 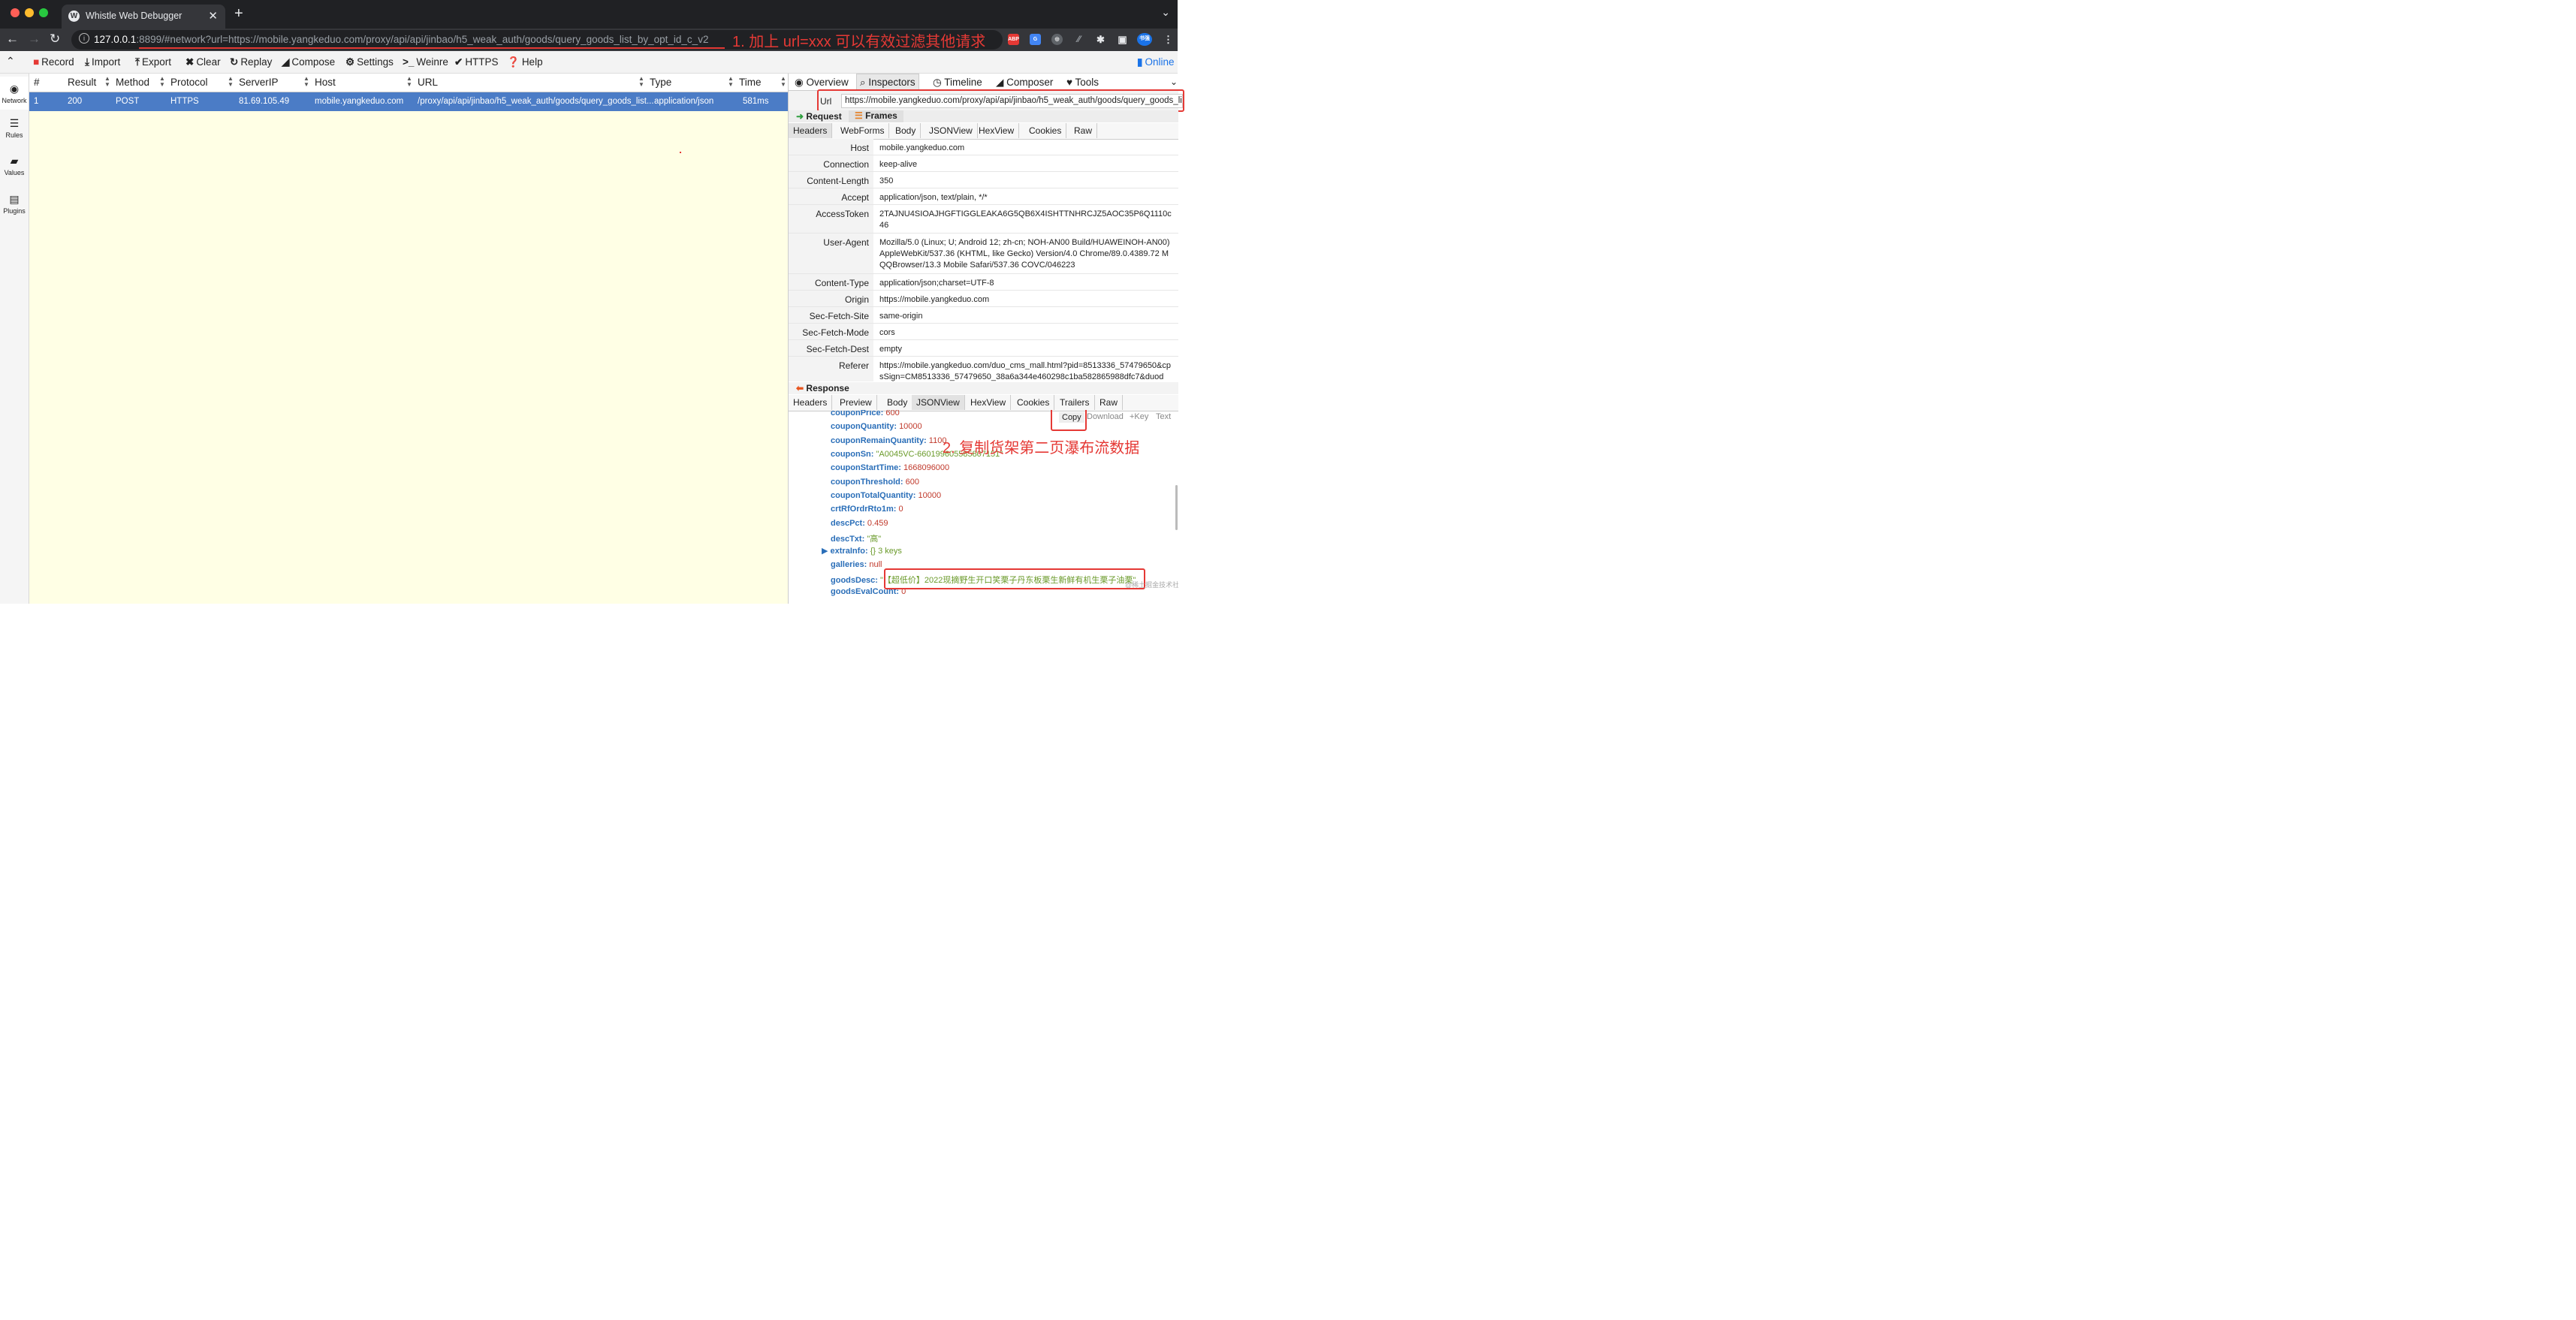 What do you see at coordinates (1168, 39) in the screenshot?
I see `browser-menu-icon: ⋮` at bounding box center [1168, 39].